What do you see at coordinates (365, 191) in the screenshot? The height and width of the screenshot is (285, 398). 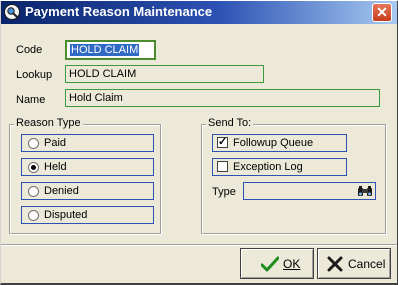 I see `binoculars-icon` at bounding box center [365, 191].